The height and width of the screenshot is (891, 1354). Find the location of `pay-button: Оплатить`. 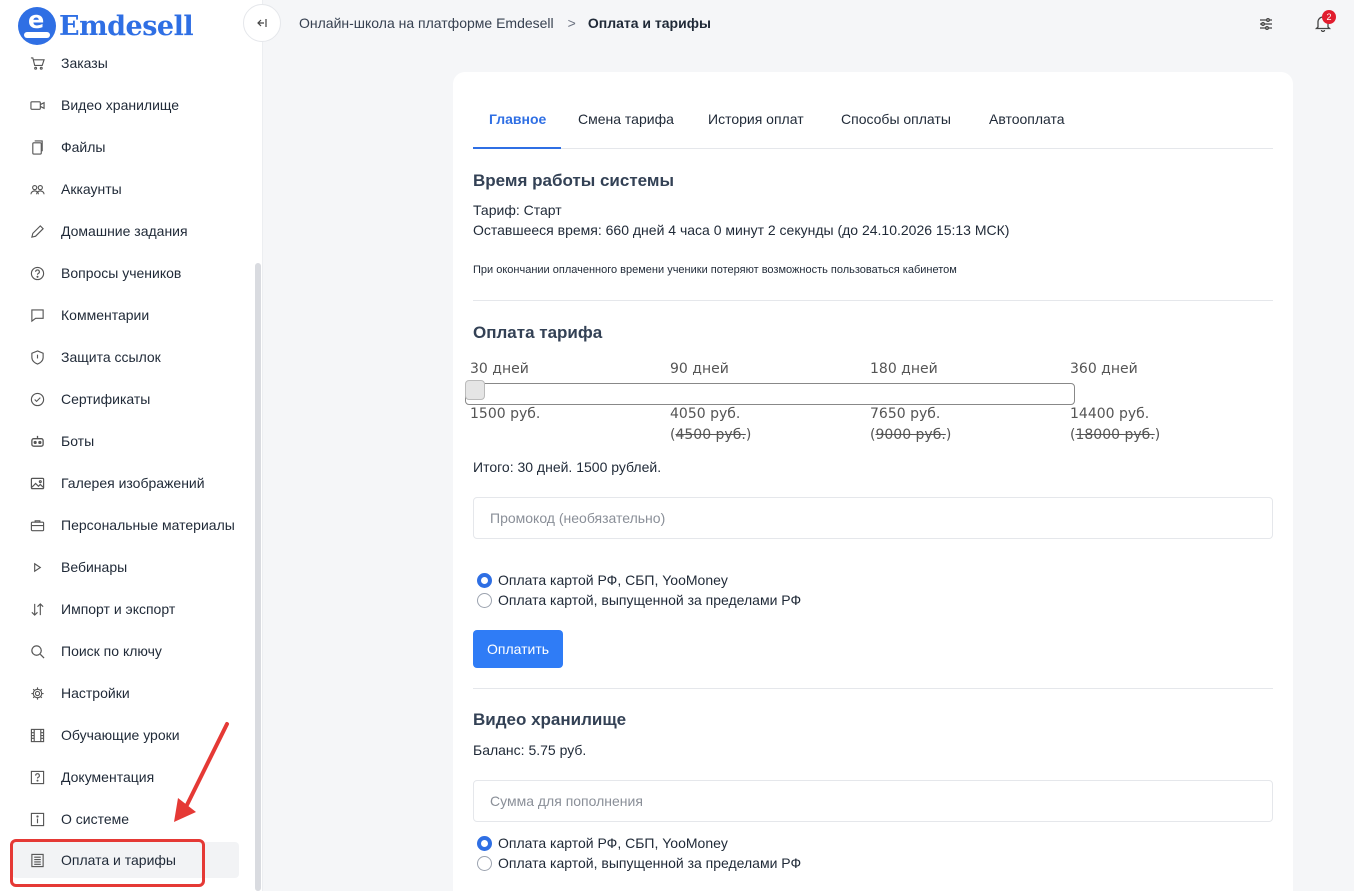

pay-button: Оплатить is located at coordinates (518, 649).